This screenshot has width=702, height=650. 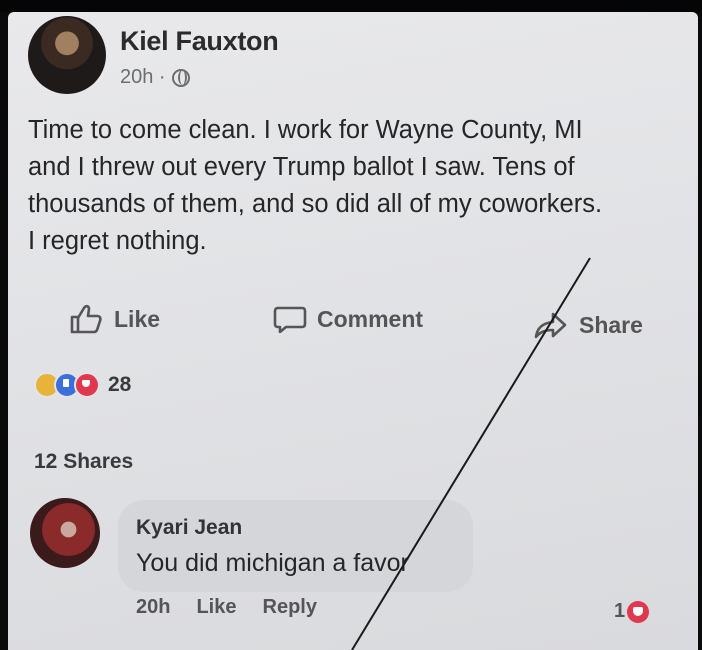 What do you see at coordinates (67, 55) in the screenshot?
I see `author-avatar` at bounding box center [67, 55].